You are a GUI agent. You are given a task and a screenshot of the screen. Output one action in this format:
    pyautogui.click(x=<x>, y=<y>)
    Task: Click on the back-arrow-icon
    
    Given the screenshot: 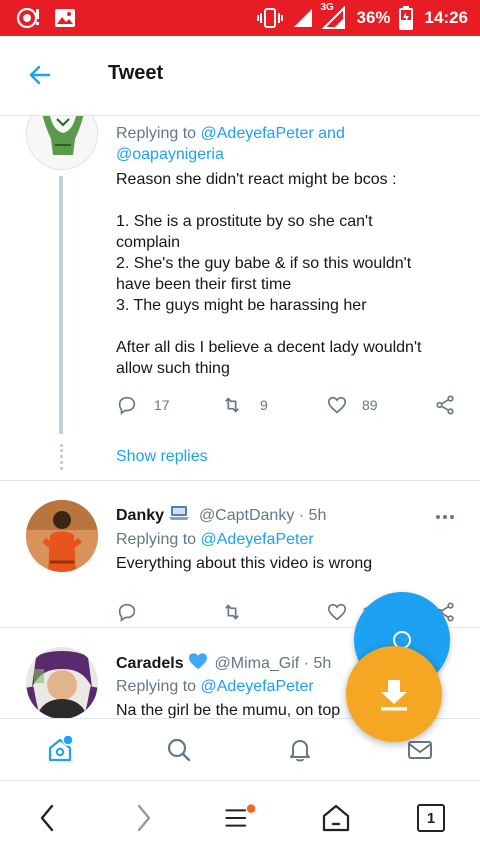 What is the action you would take?
    pyautogui.click(x=40, y=75)
    